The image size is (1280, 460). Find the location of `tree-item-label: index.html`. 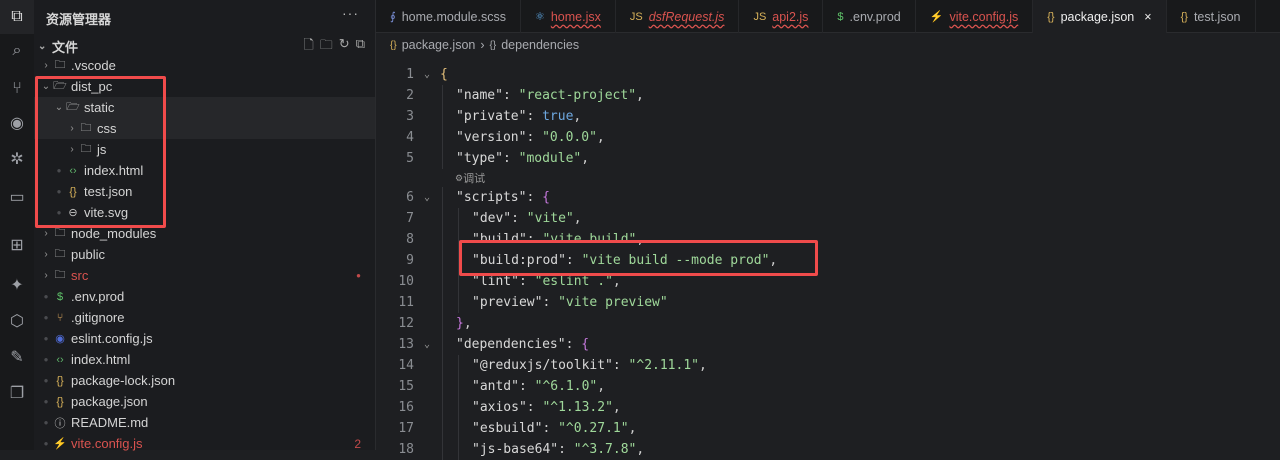

tree-item-label: index.html is located at coordinates (101, 359).